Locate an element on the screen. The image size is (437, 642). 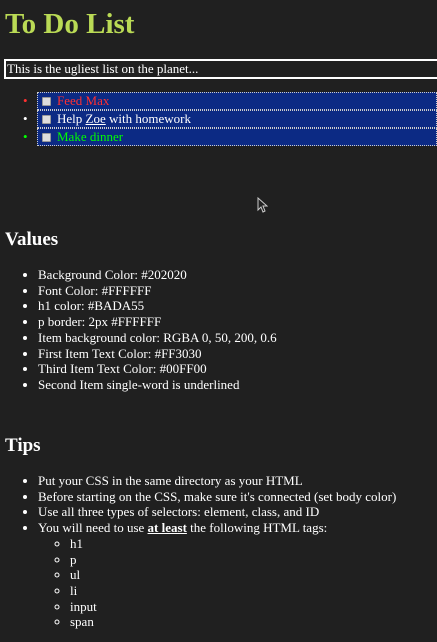
todo-item: Help Zoe with homework is located at coordinates (230, 119).